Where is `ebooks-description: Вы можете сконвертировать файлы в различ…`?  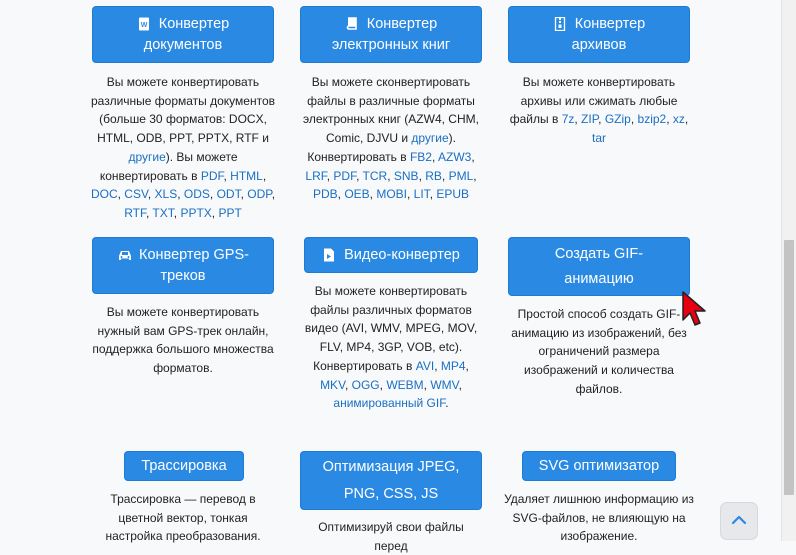 ebooks-description: Вы можете сконвертировать файлы в различ… is located at coordinates (391, 138).